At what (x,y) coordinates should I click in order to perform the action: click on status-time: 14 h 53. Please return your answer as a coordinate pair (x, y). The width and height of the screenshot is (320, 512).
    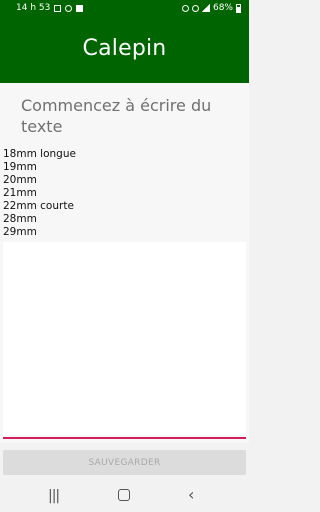
    Looking at the image, I should click on (33, 8).